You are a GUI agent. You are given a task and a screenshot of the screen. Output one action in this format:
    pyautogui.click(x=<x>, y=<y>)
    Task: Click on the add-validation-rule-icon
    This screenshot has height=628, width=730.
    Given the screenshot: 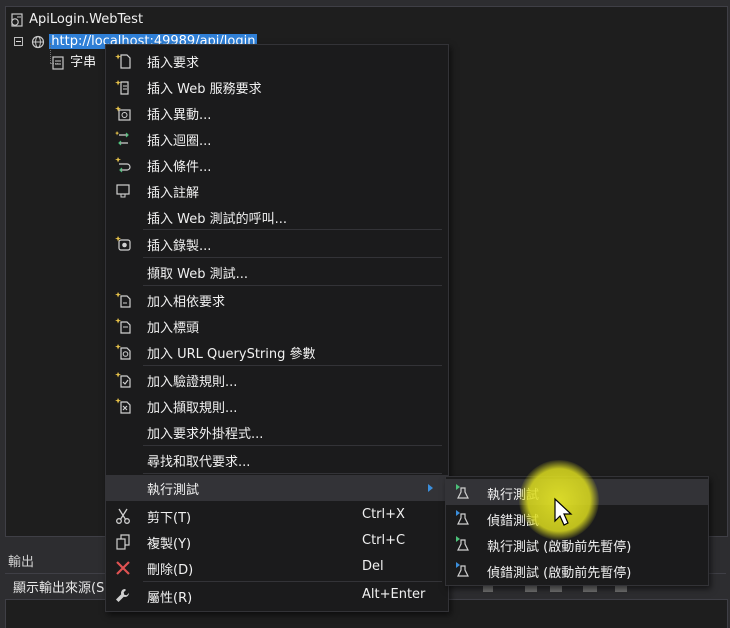 What is the action you would take?
    pyautogui.click(x=123, y=380)
    